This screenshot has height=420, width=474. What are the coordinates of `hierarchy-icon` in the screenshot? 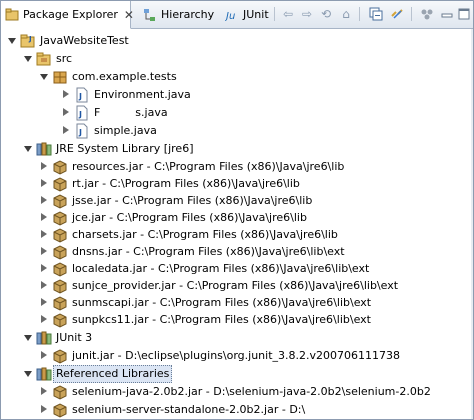 It's located at (150, 15).